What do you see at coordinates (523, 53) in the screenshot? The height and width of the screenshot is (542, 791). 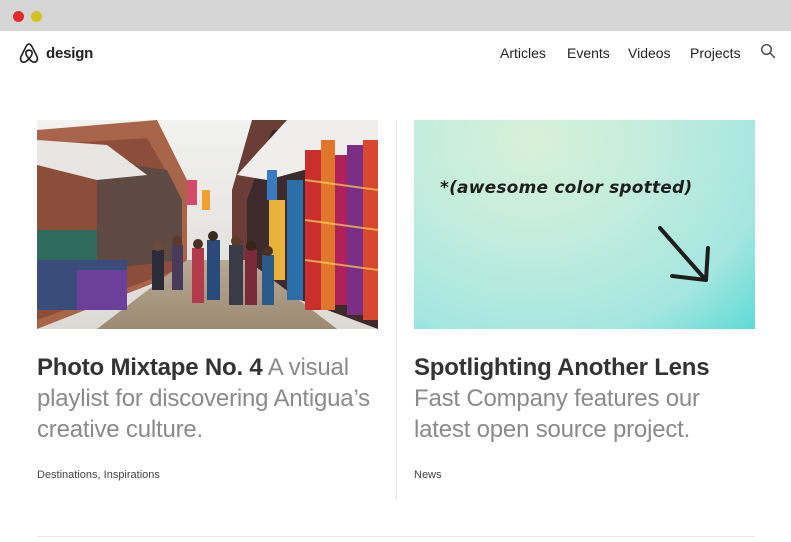 I see `nav-link-articles: Articles` at bounding box center [523, 53].